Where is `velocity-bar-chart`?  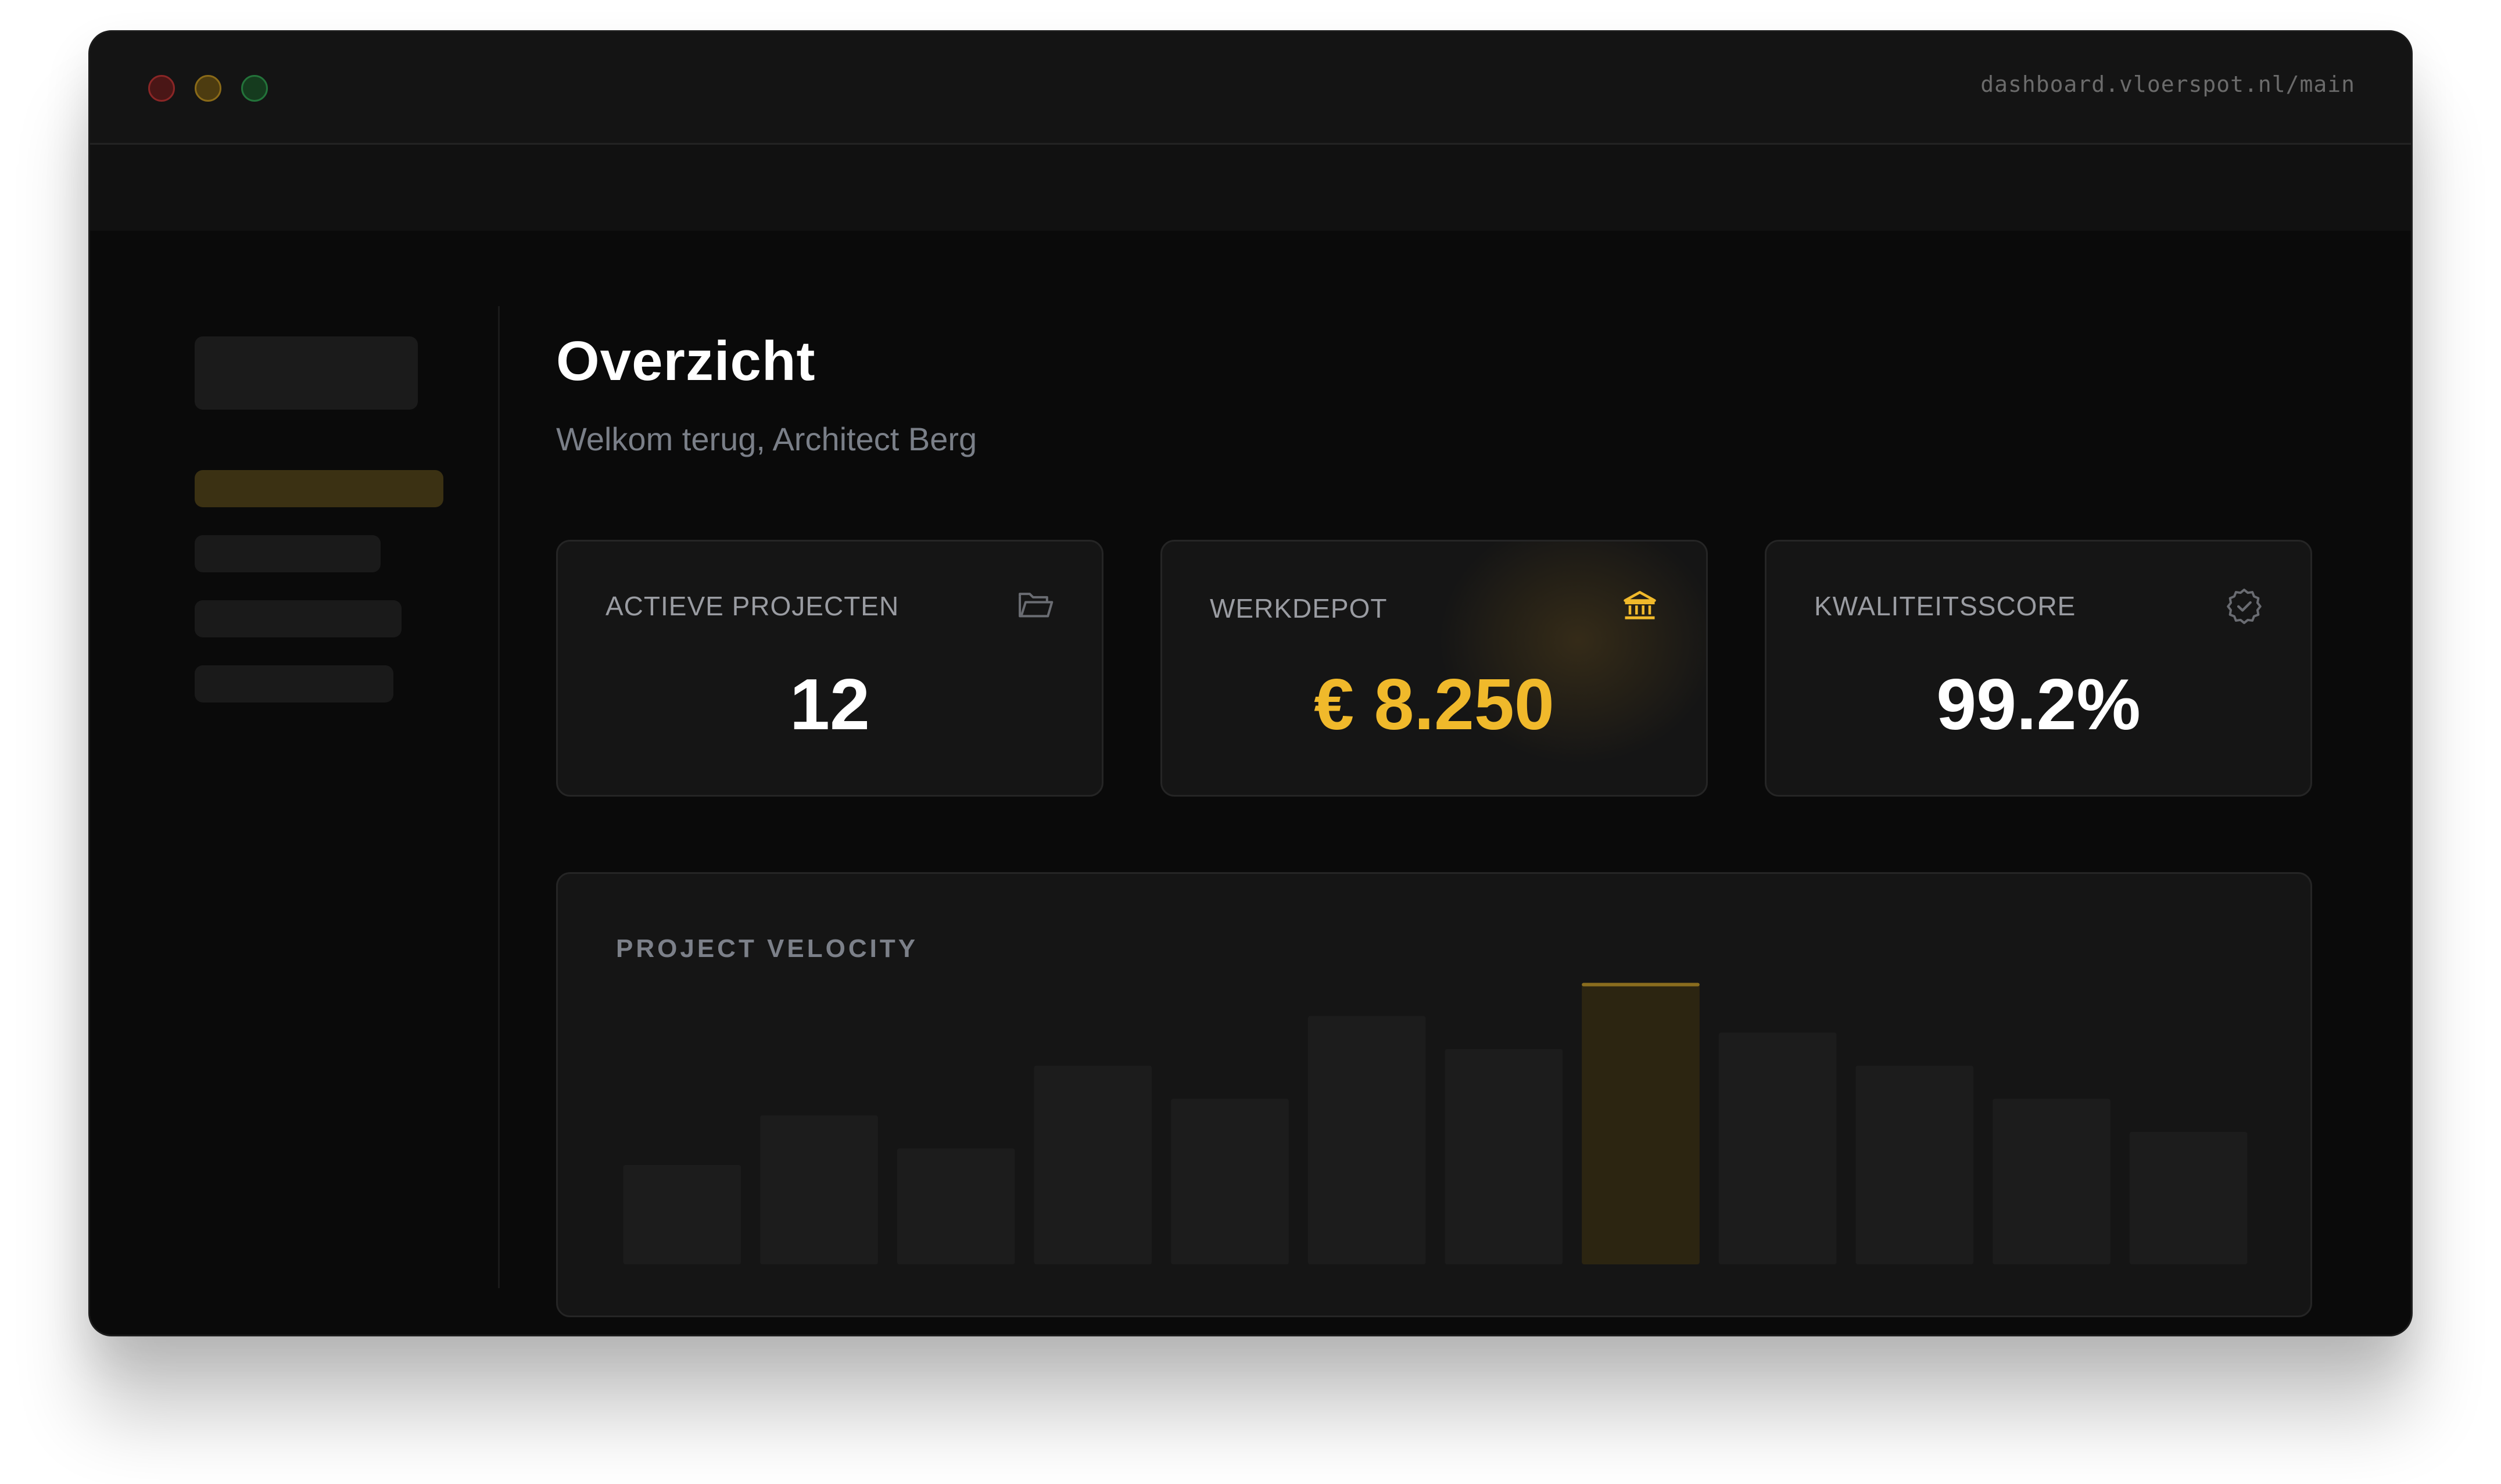
velocity-bar-chart is located at coordinates (1435, 1124).